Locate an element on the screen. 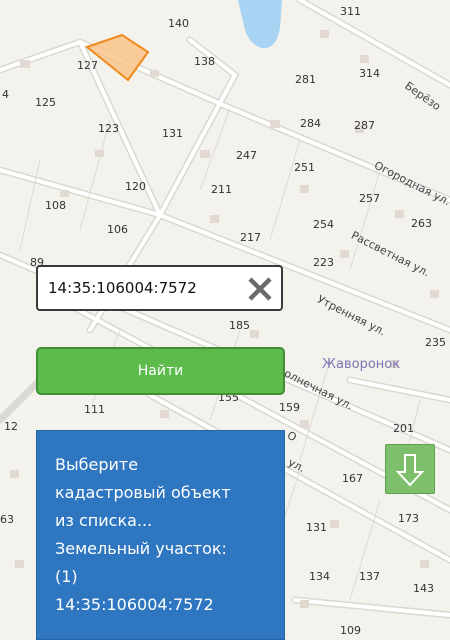  parcel-number: 211 is located at coordinates (221, 189).